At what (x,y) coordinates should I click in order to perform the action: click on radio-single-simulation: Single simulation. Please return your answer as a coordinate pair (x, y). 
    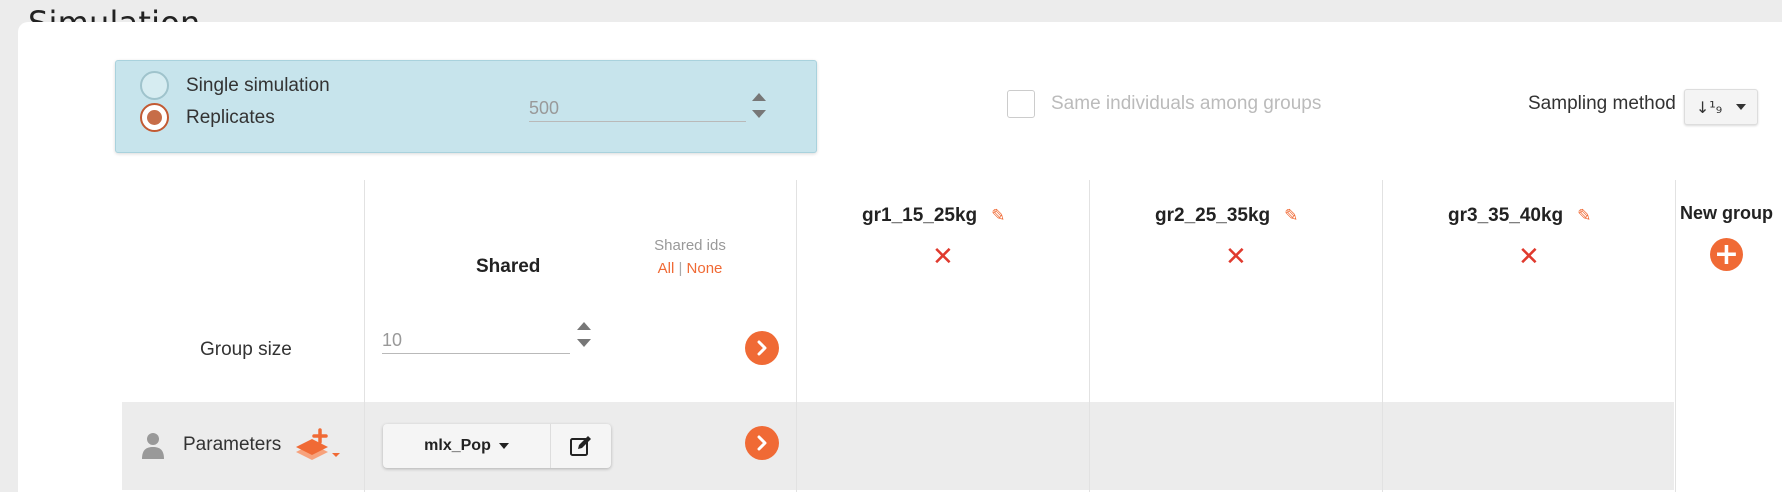
    Looking at the image, I should click on (235, 85).